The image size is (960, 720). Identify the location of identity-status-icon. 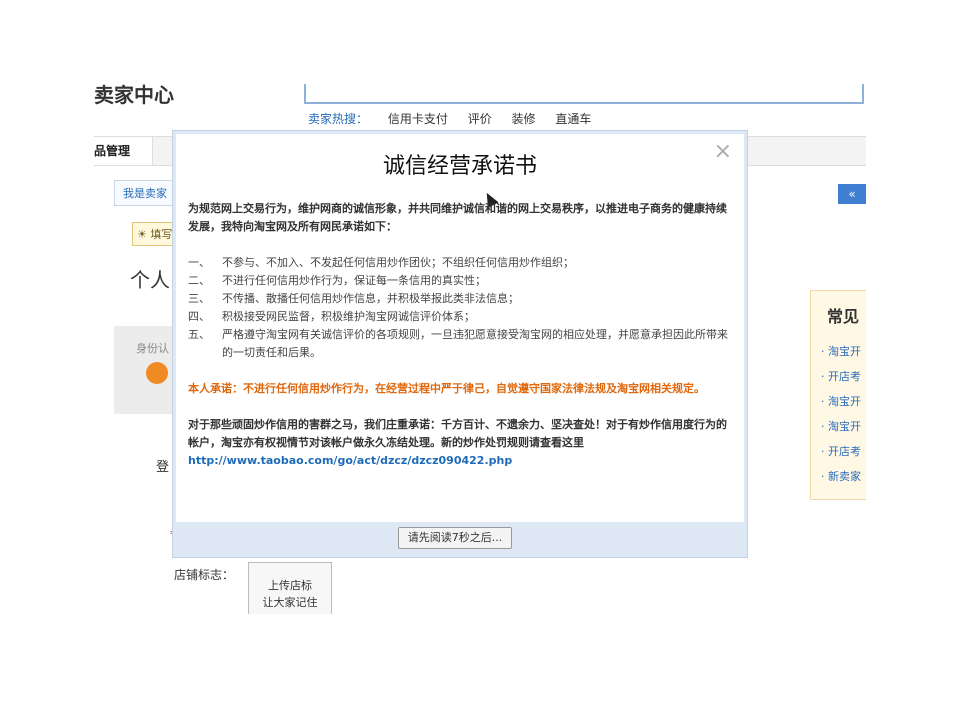
(157, 373).